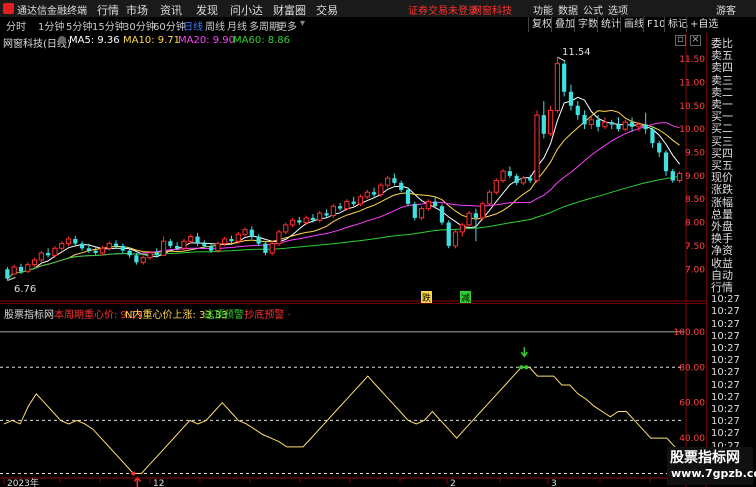 This screenshot has width=756, height=487. Describe the element at coordinates (169, 25) in the screenshot. I see `period-60min: 60分钟` at that location.